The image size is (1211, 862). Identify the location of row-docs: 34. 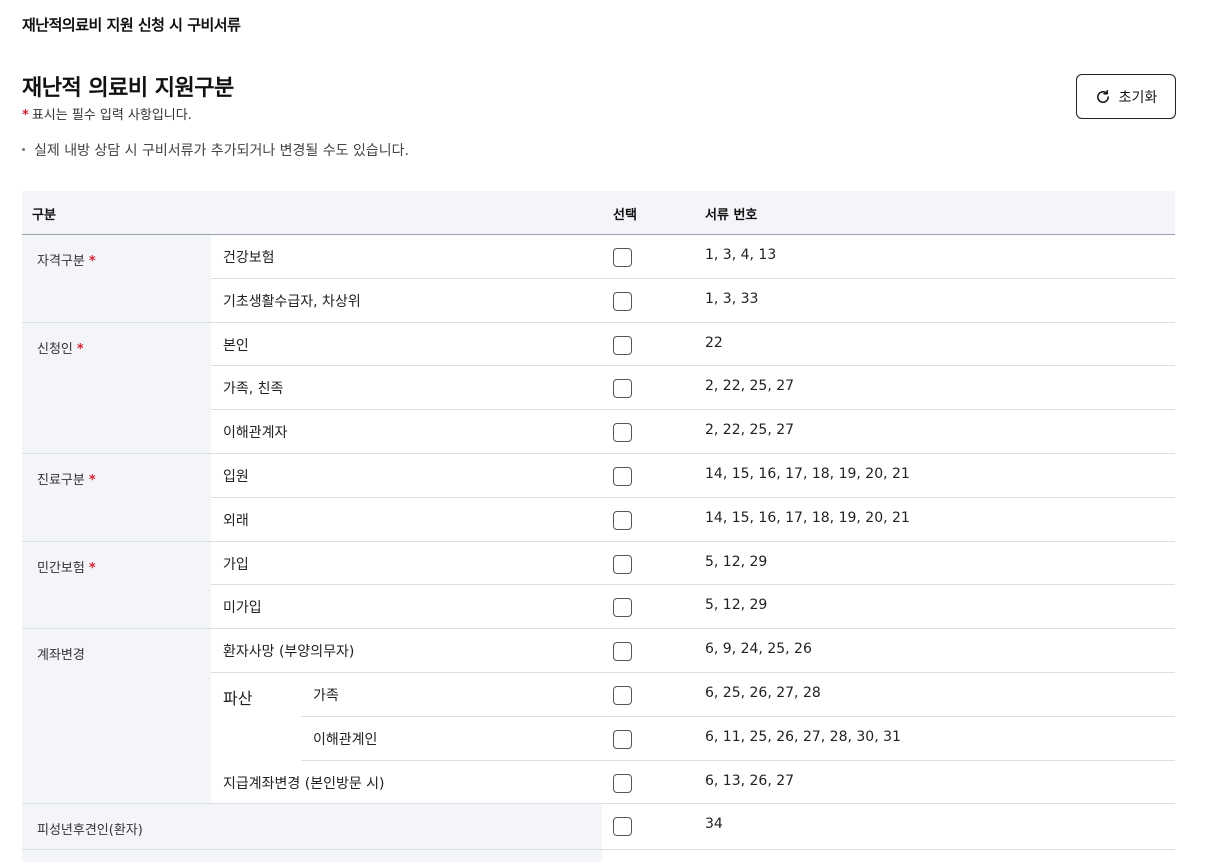
(714, 824).